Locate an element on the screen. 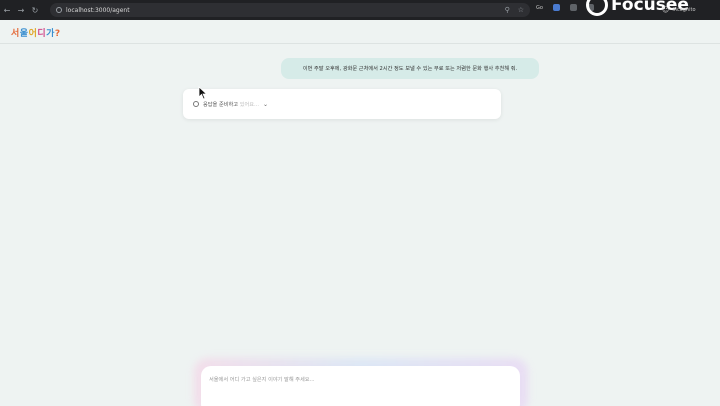 Image resolution: width=720 pixels, height=406 pixels. url-text: localhost:3000/agent is located at coordinates (98, 10).